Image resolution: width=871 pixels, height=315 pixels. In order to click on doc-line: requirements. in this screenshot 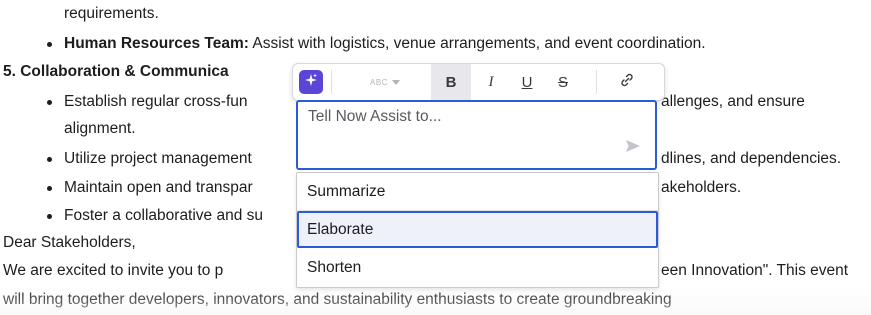, I will do `click(111, 13)`.